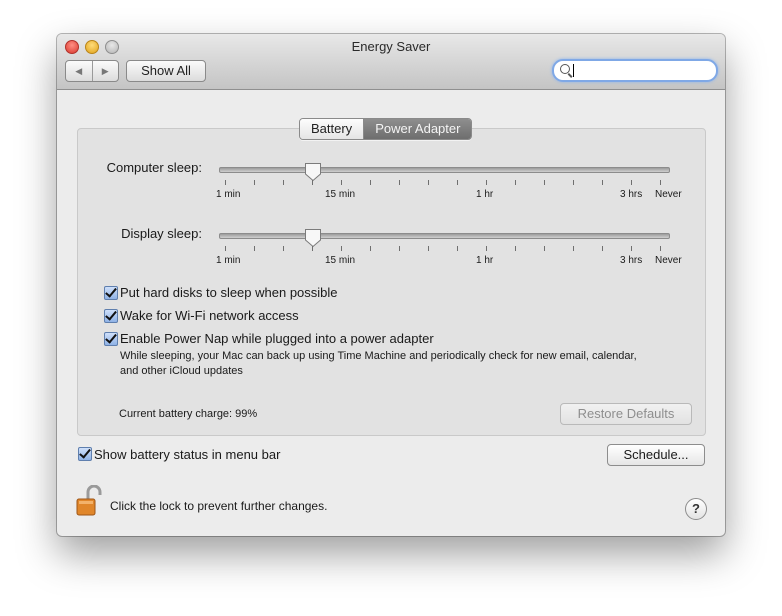 The width and height of the screenshot is (782, 616). Describe the element at coordinates (635, 70) in the screenshot. I see `search-field` at that location.